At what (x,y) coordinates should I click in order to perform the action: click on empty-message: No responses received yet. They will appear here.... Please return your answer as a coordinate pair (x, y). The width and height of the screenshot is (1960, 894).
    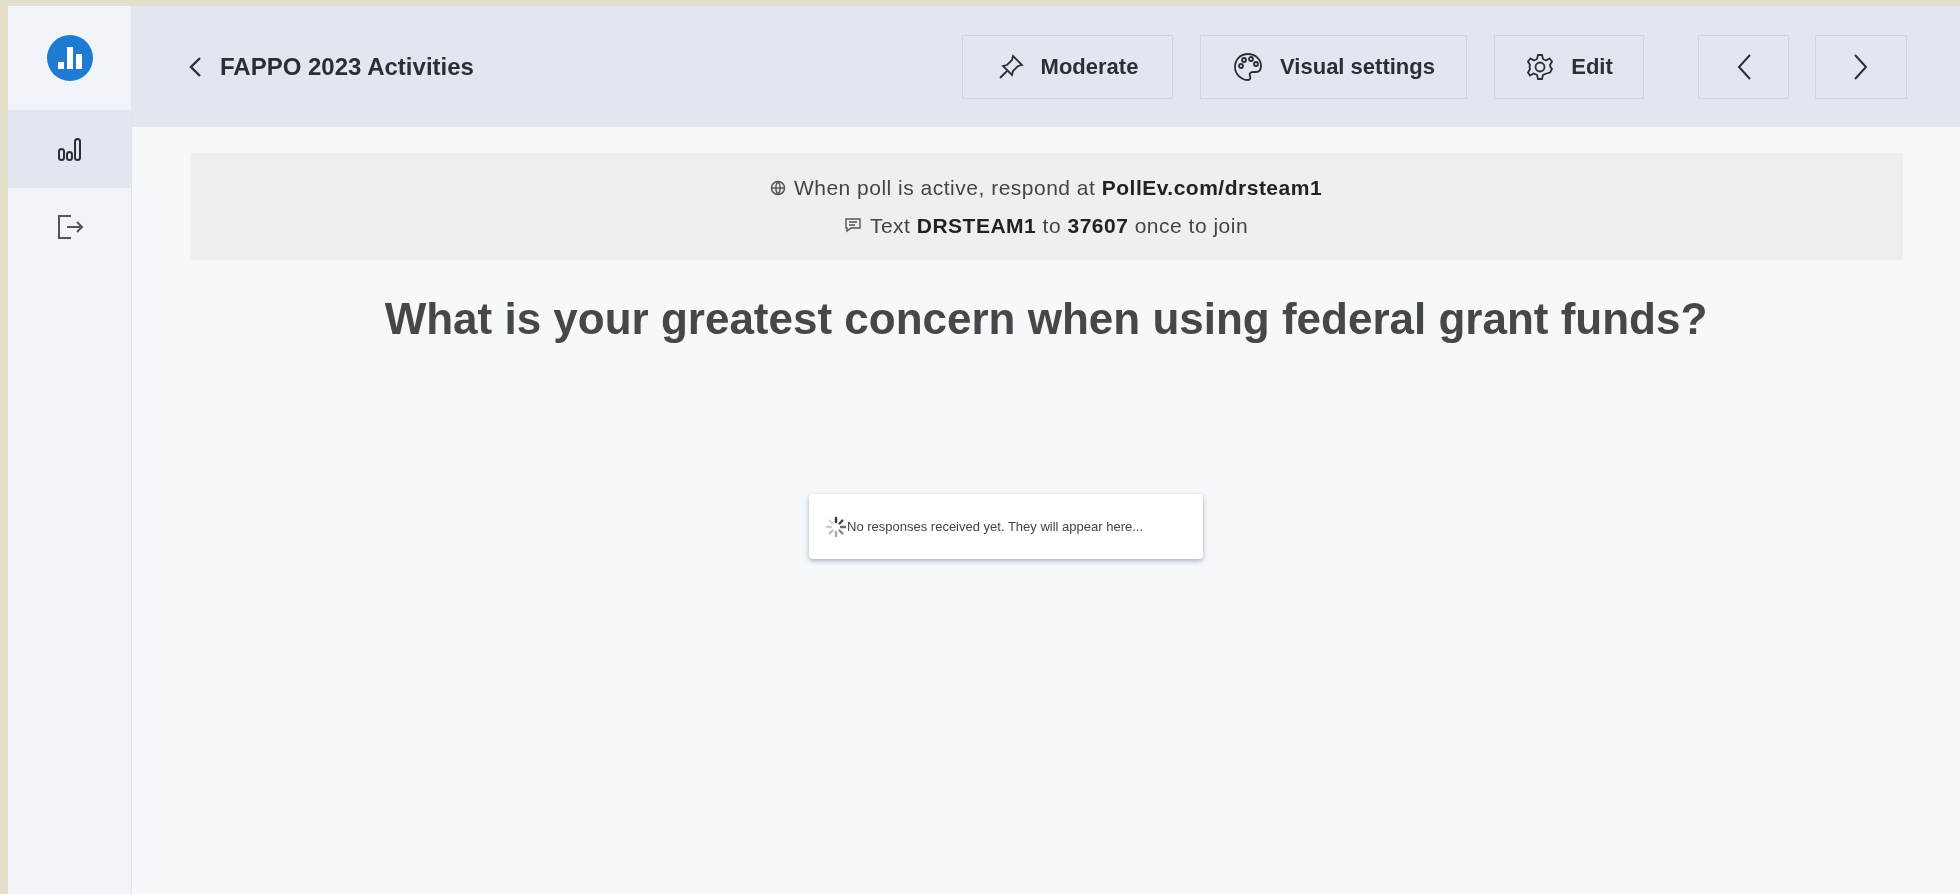
    Looking at the image, I should click on (995, 526).